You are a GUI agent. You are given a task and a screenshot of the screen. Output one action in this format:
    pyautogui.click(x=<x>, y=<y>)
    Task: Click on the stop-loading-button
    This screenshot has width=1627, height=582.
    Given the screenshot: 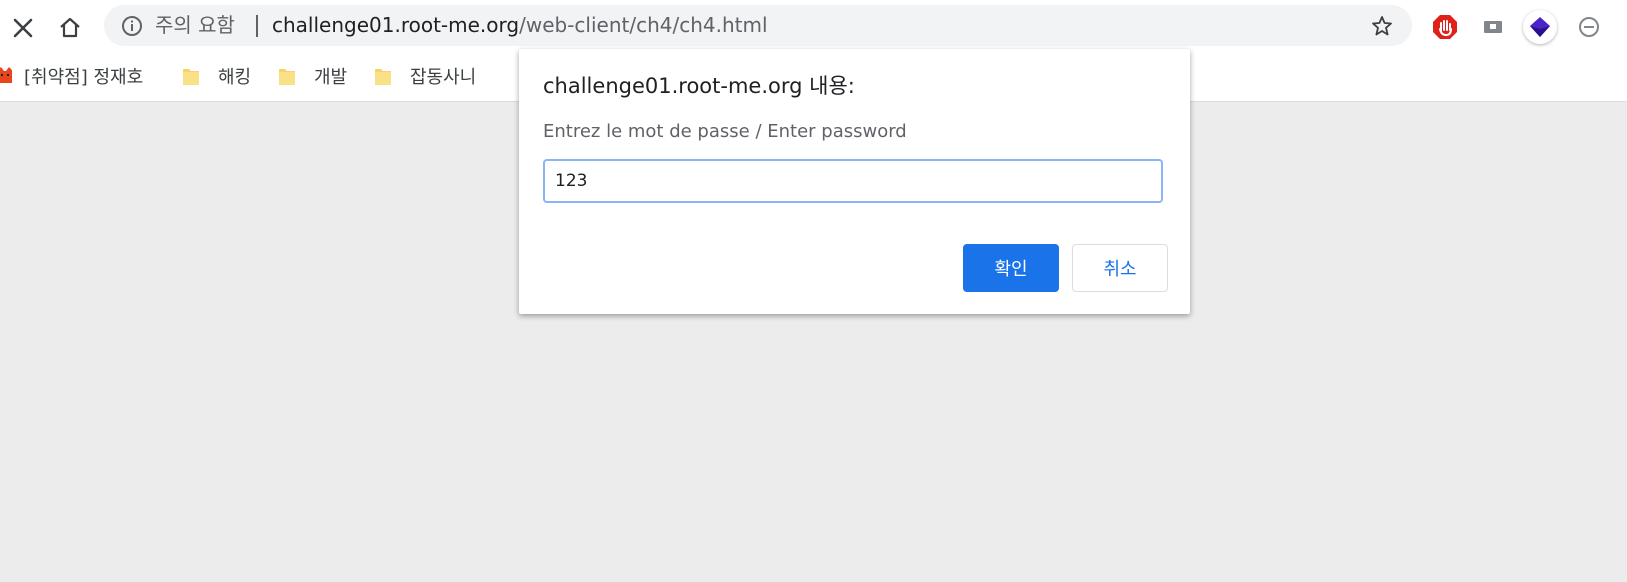 What is the action you would take?
    pyautogui.click(x=23, y=28)
    